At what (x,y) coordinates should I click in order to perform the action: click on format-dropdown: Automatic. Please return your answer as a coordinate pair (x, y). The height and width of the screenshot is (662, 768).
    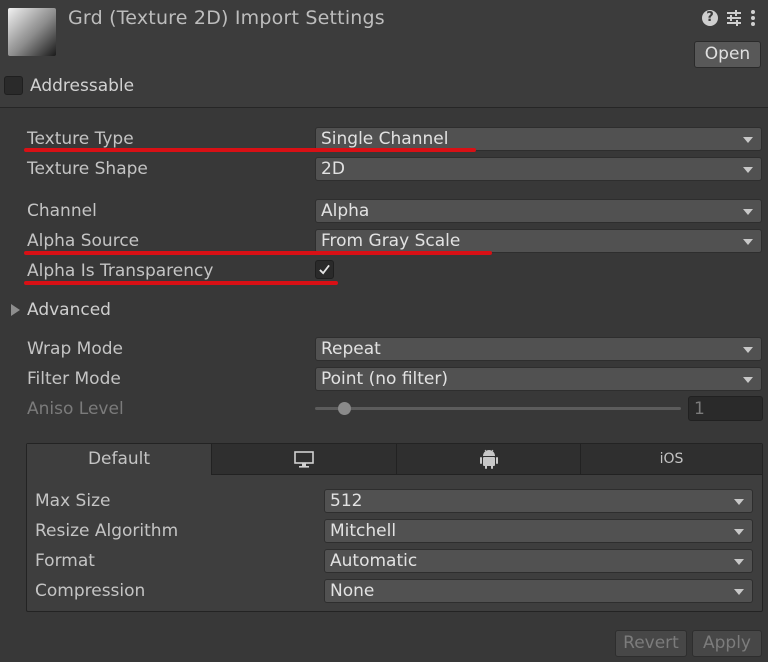
    Looking at the image, I should click on (538, 561).